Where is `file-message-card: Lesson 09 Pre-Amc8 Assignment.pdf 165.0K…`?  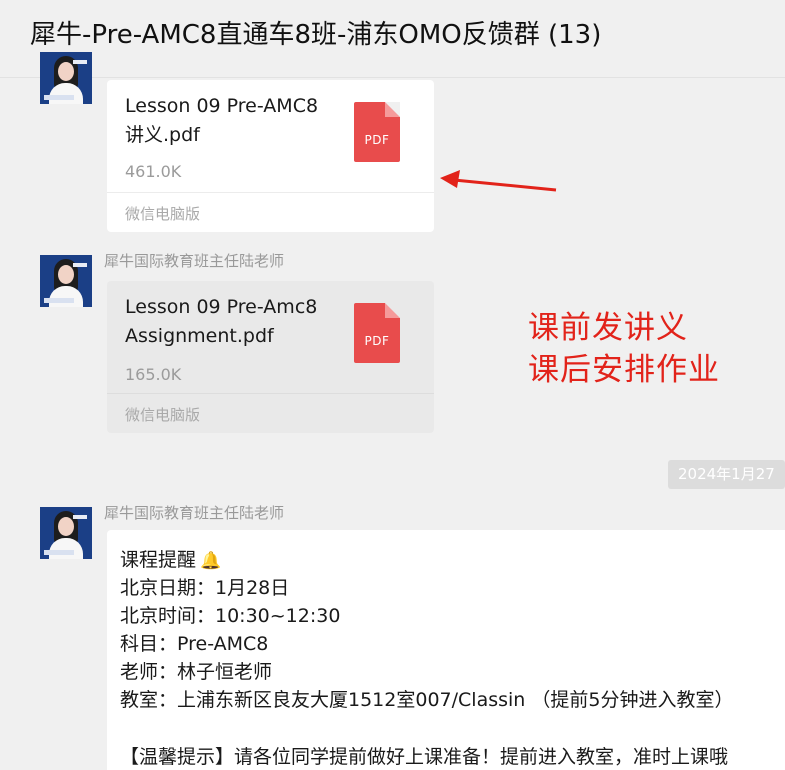
file-message-card: Lesson 09 Pre-Amc8 Assignment.pdf 165.0K… is located at coordinates (270, 357).